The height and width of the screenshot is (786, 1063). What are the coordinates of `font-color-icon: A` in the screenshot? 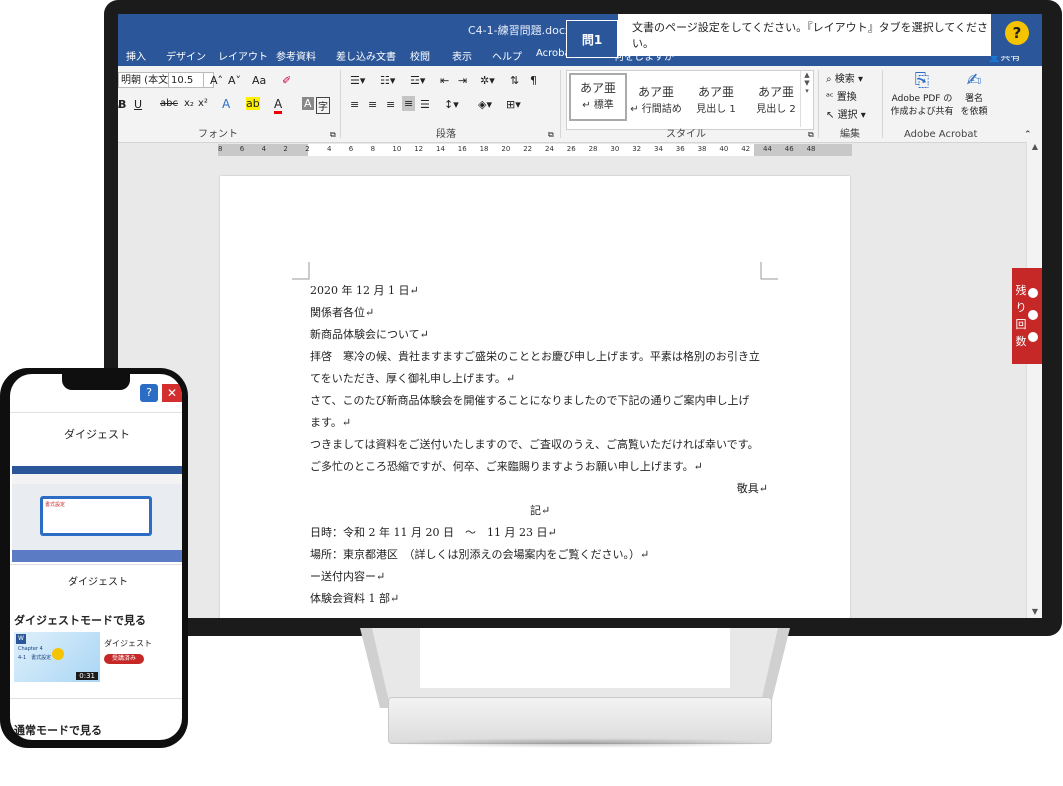 It's located at (278, 105).